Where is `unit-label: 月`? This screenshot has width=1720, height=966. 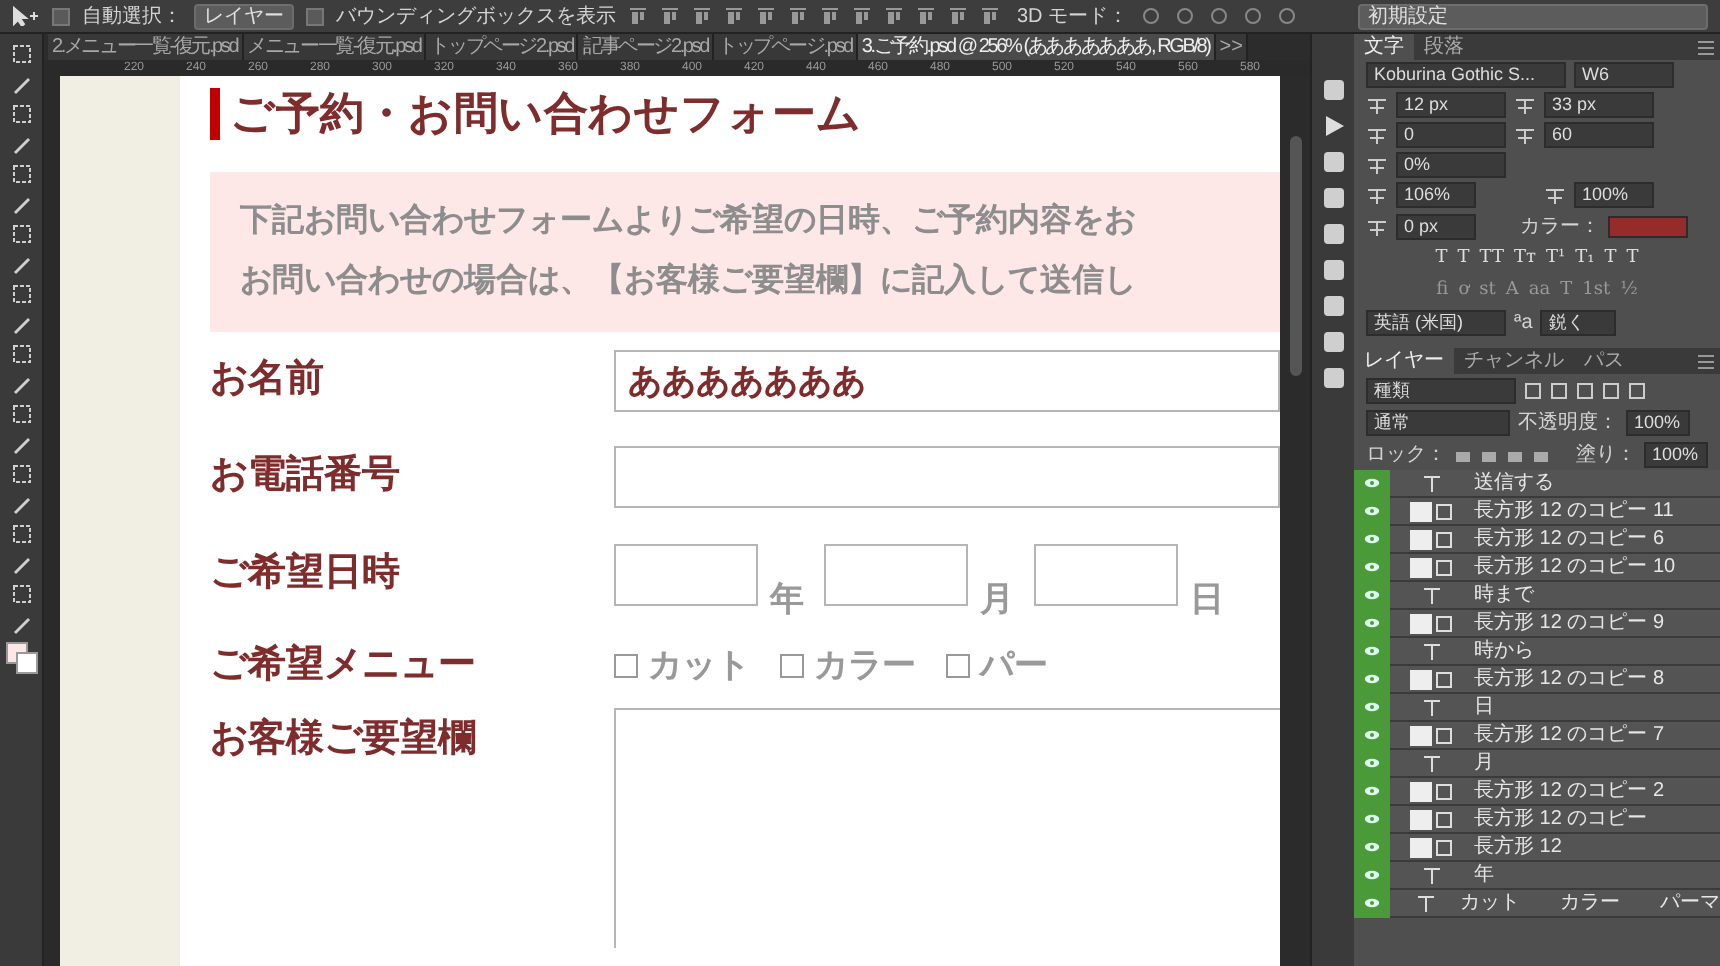 unit-label: 月 is located at coordinates (997, 599).